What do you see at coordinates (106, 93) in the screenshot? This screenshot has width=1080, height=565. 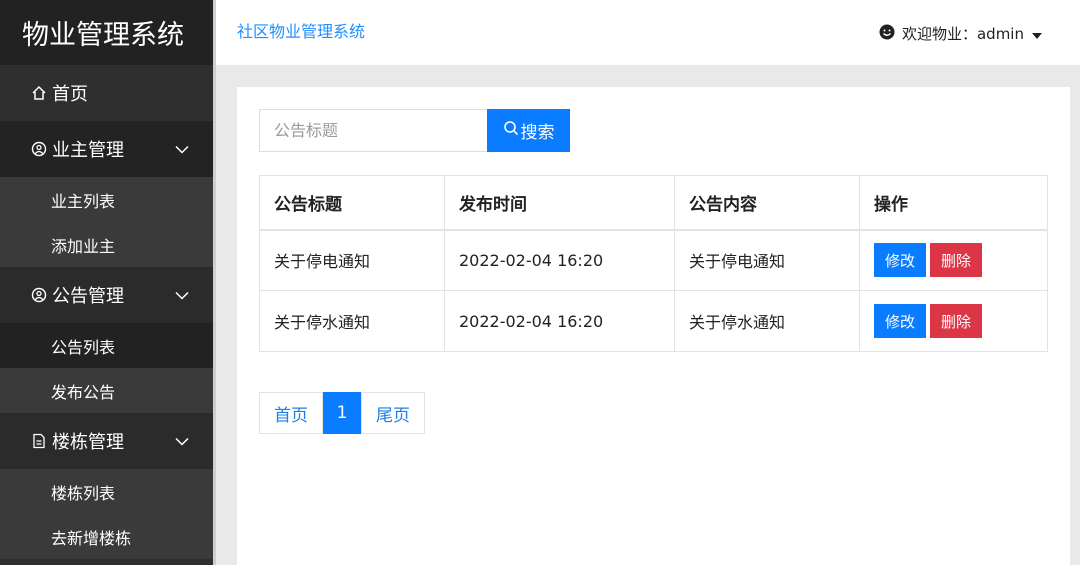 I see `sidebar-item-home: 首页` at bounding box center [106, 93].